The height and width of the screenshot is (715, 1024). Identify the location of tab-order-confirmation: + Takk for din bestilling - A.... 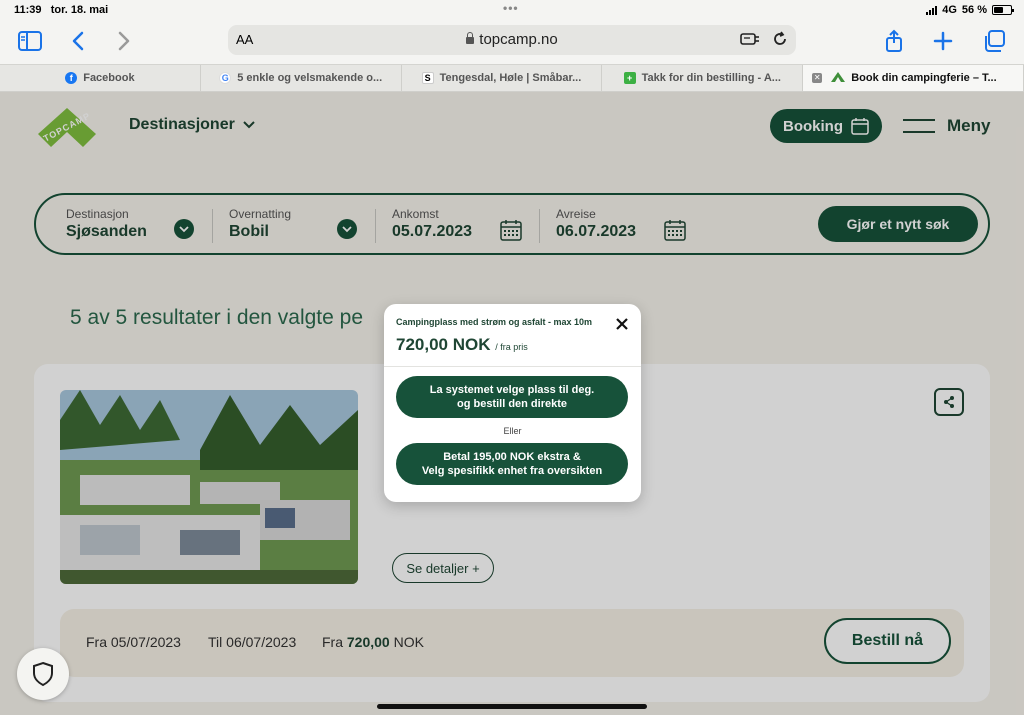
(703, 78).